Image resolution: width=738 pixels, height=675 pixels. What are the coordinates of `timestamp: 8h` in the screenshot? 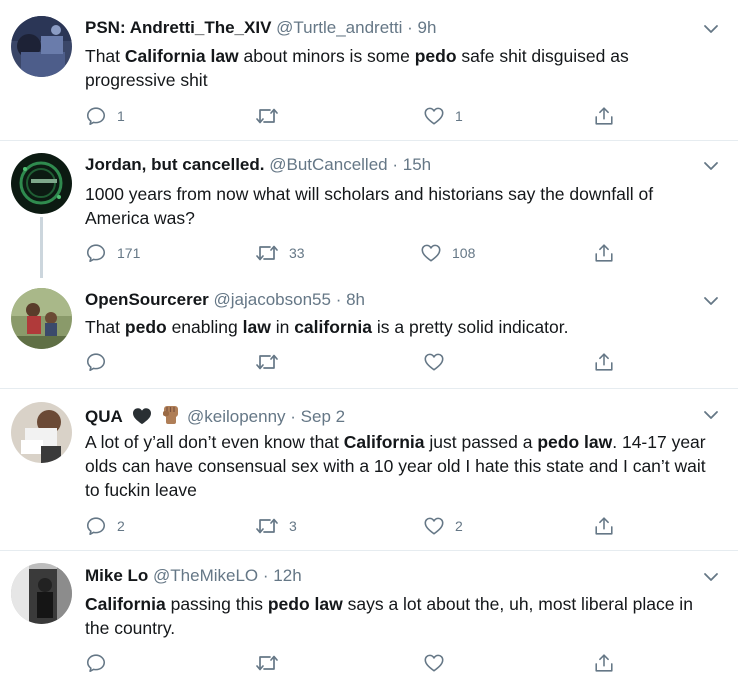 It's located at (355, 299).